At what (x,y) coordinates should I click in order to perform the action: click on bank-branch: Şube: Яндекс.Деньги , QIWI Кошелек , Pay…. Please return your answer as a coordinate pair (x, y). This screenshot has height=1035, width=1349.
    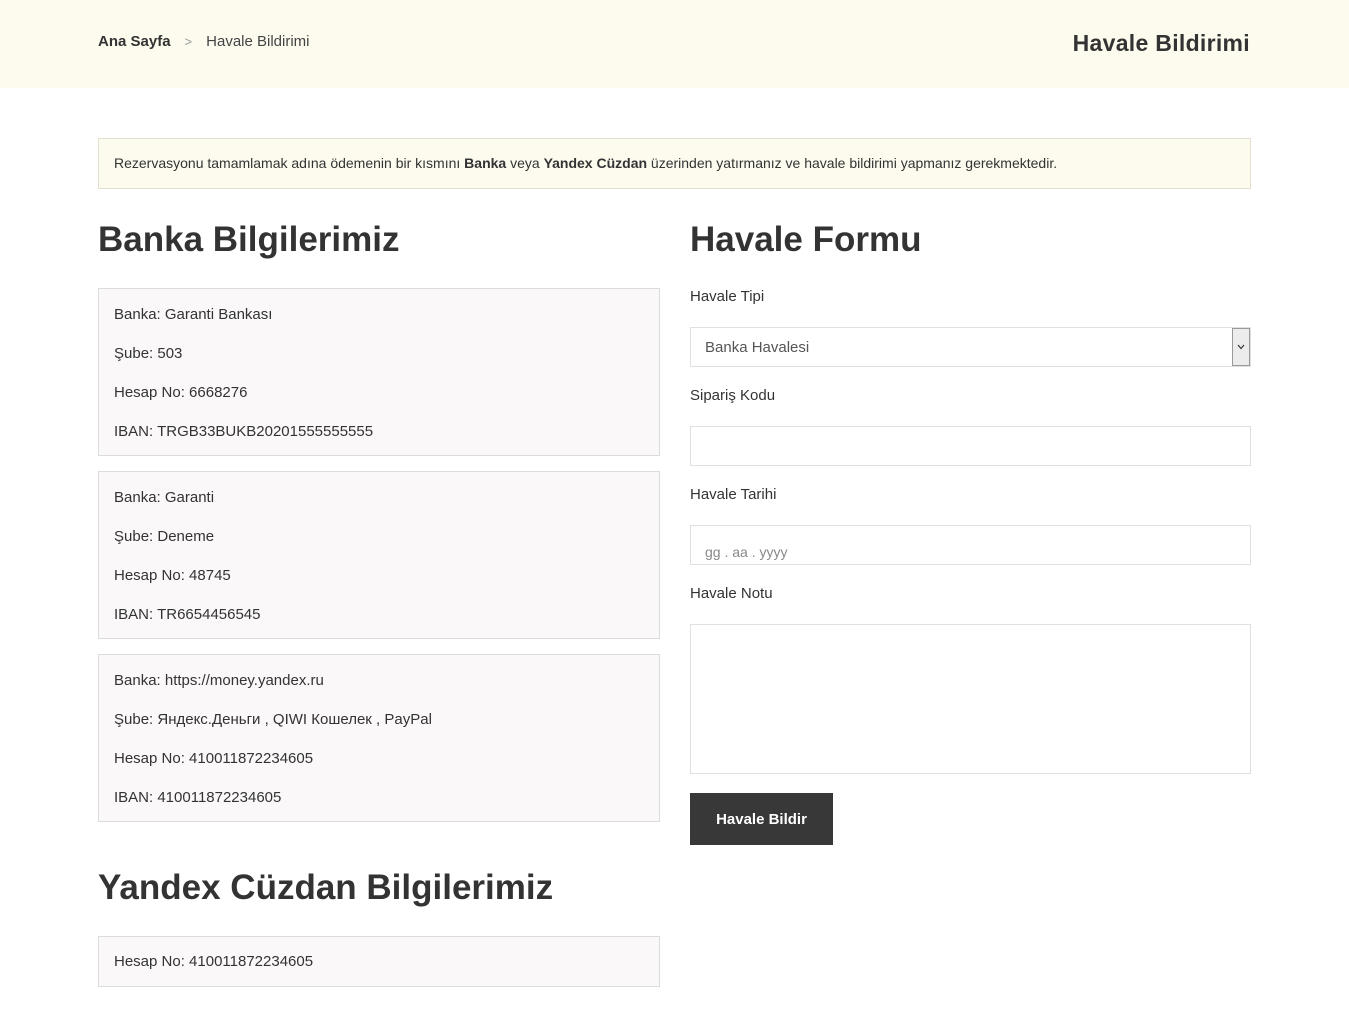
    Looking at the image, I should click on (273, 719).